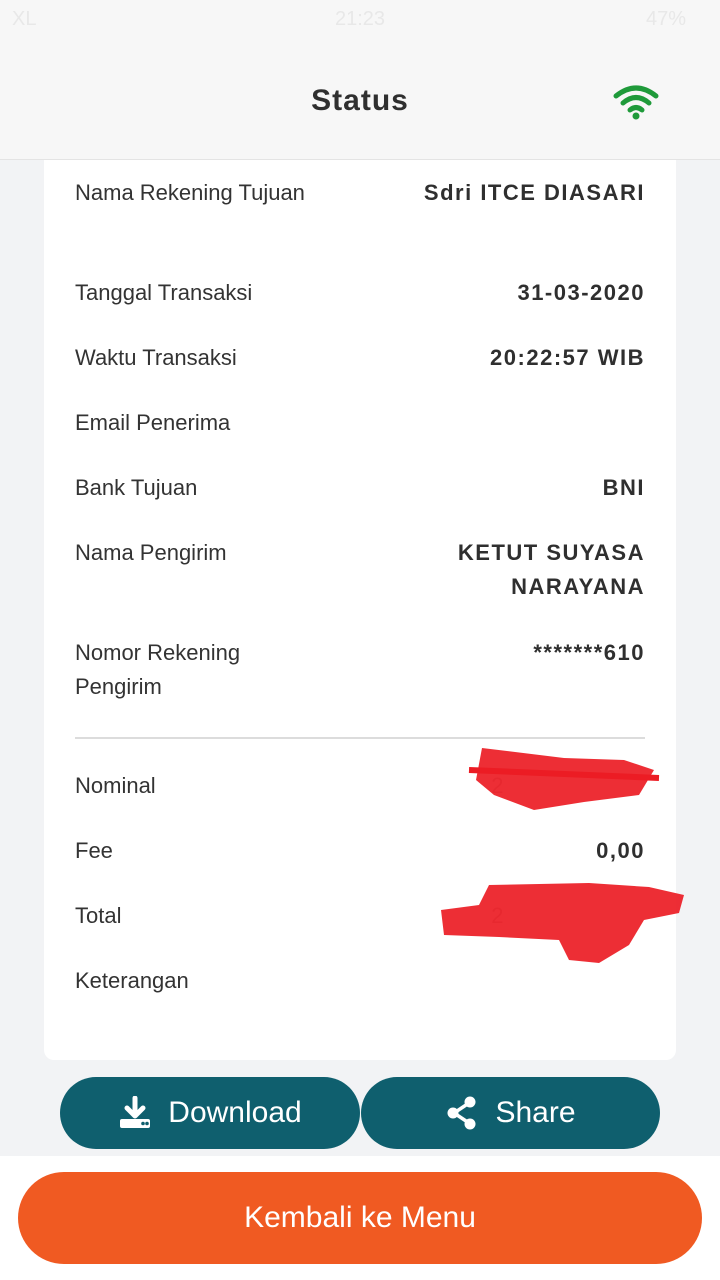 The height and width of the screenshot is (1280, 720). I want to click on detail-label: Email Penerima, so click(153, 422).